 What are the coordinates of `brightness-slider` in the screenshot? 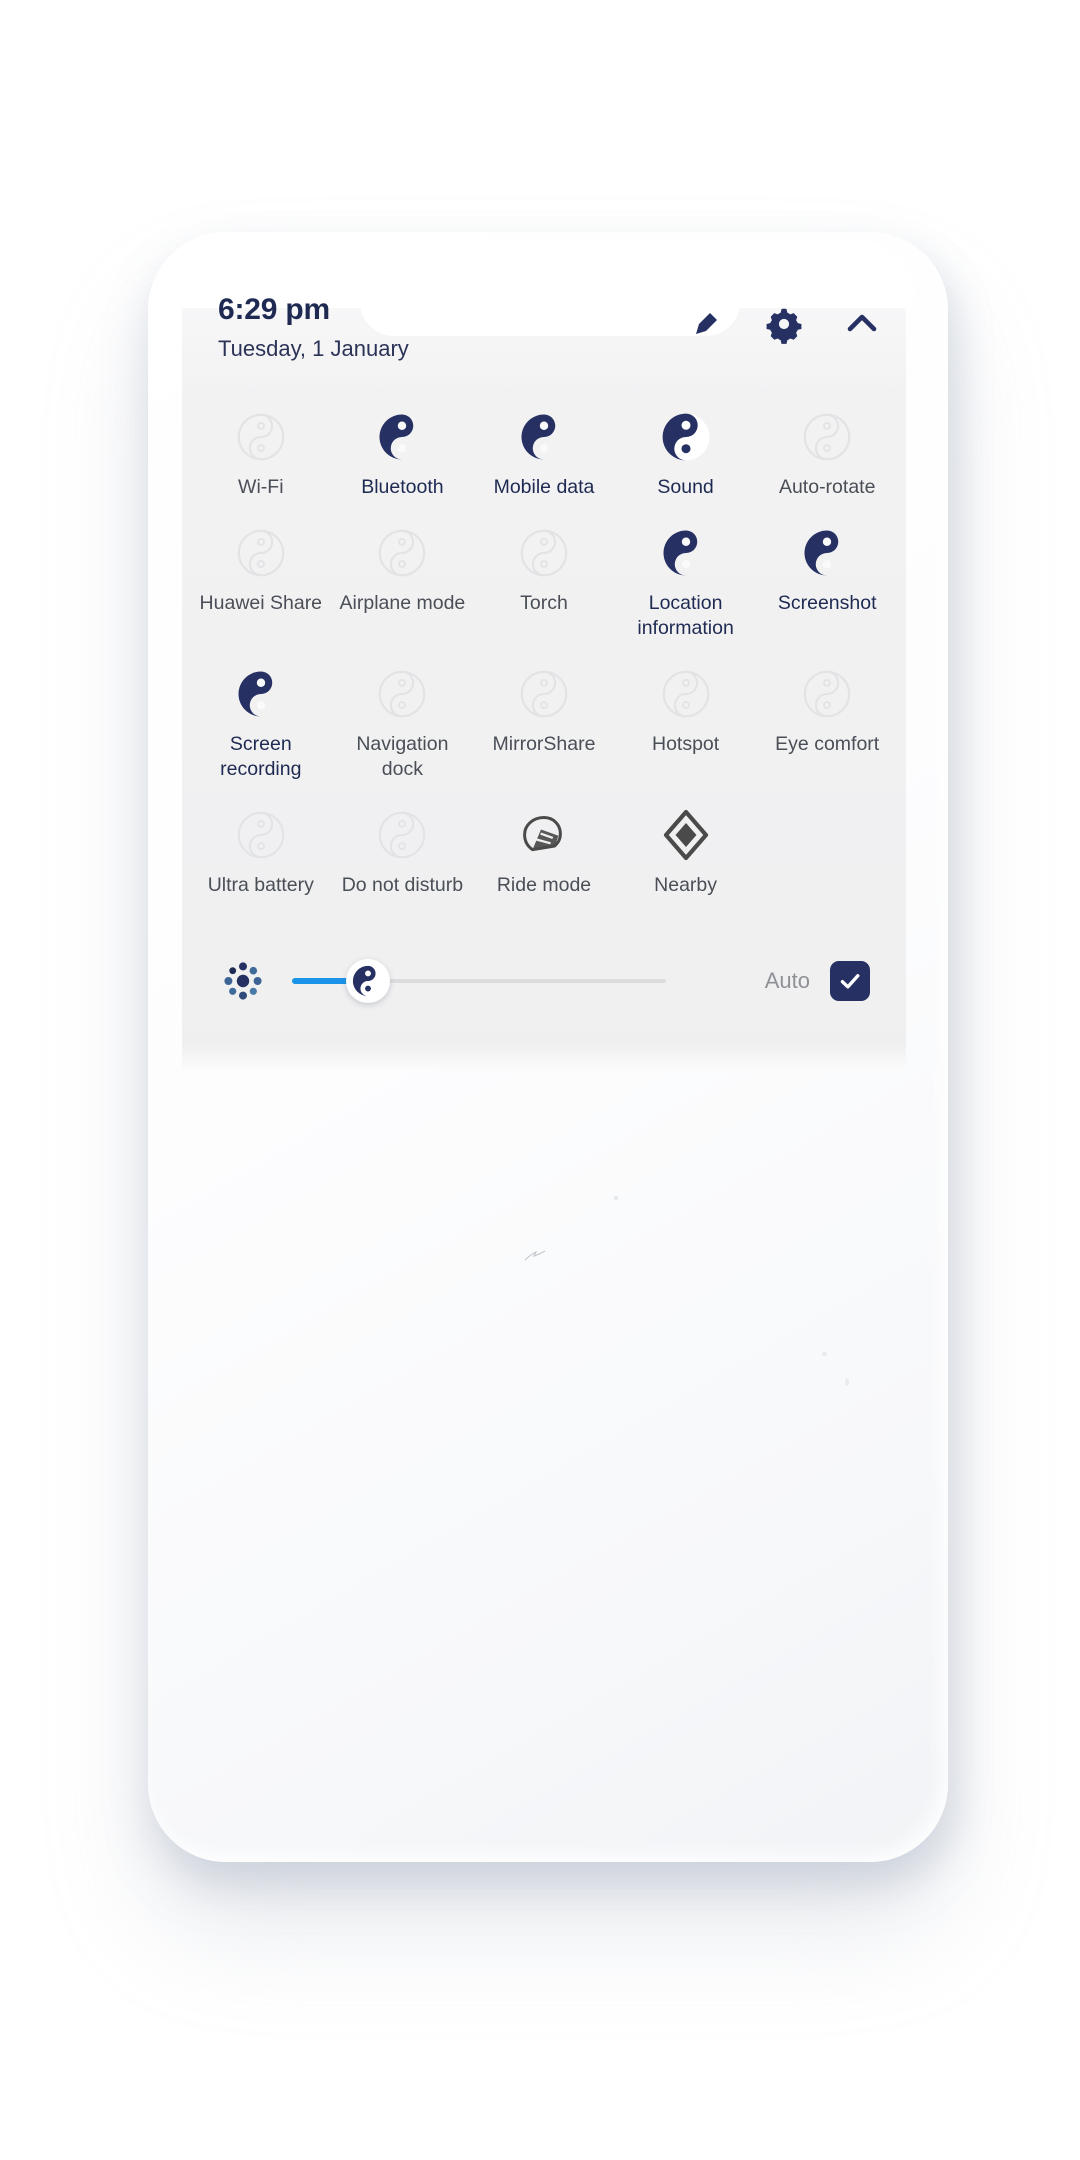 It's located at (479, 981).